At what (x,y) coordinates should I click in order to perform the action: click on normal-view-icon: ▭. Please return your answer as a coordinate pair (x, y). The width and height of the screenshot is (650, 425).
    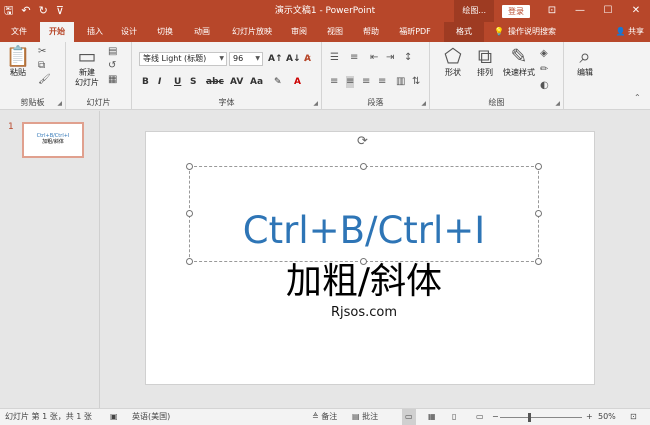
    Looking at the image, I should click on (409, 417).